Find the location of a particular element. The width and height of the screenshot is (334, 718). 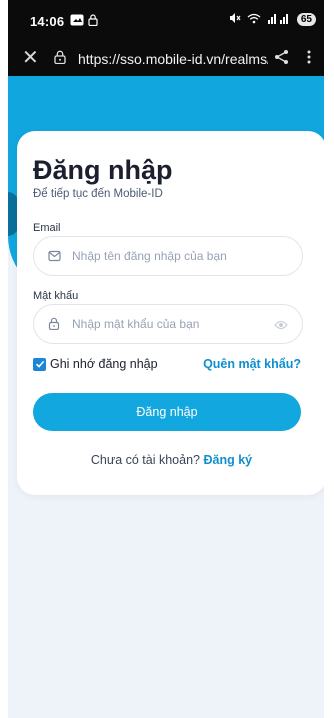

eye-icon is located at coordinates (281, 326).